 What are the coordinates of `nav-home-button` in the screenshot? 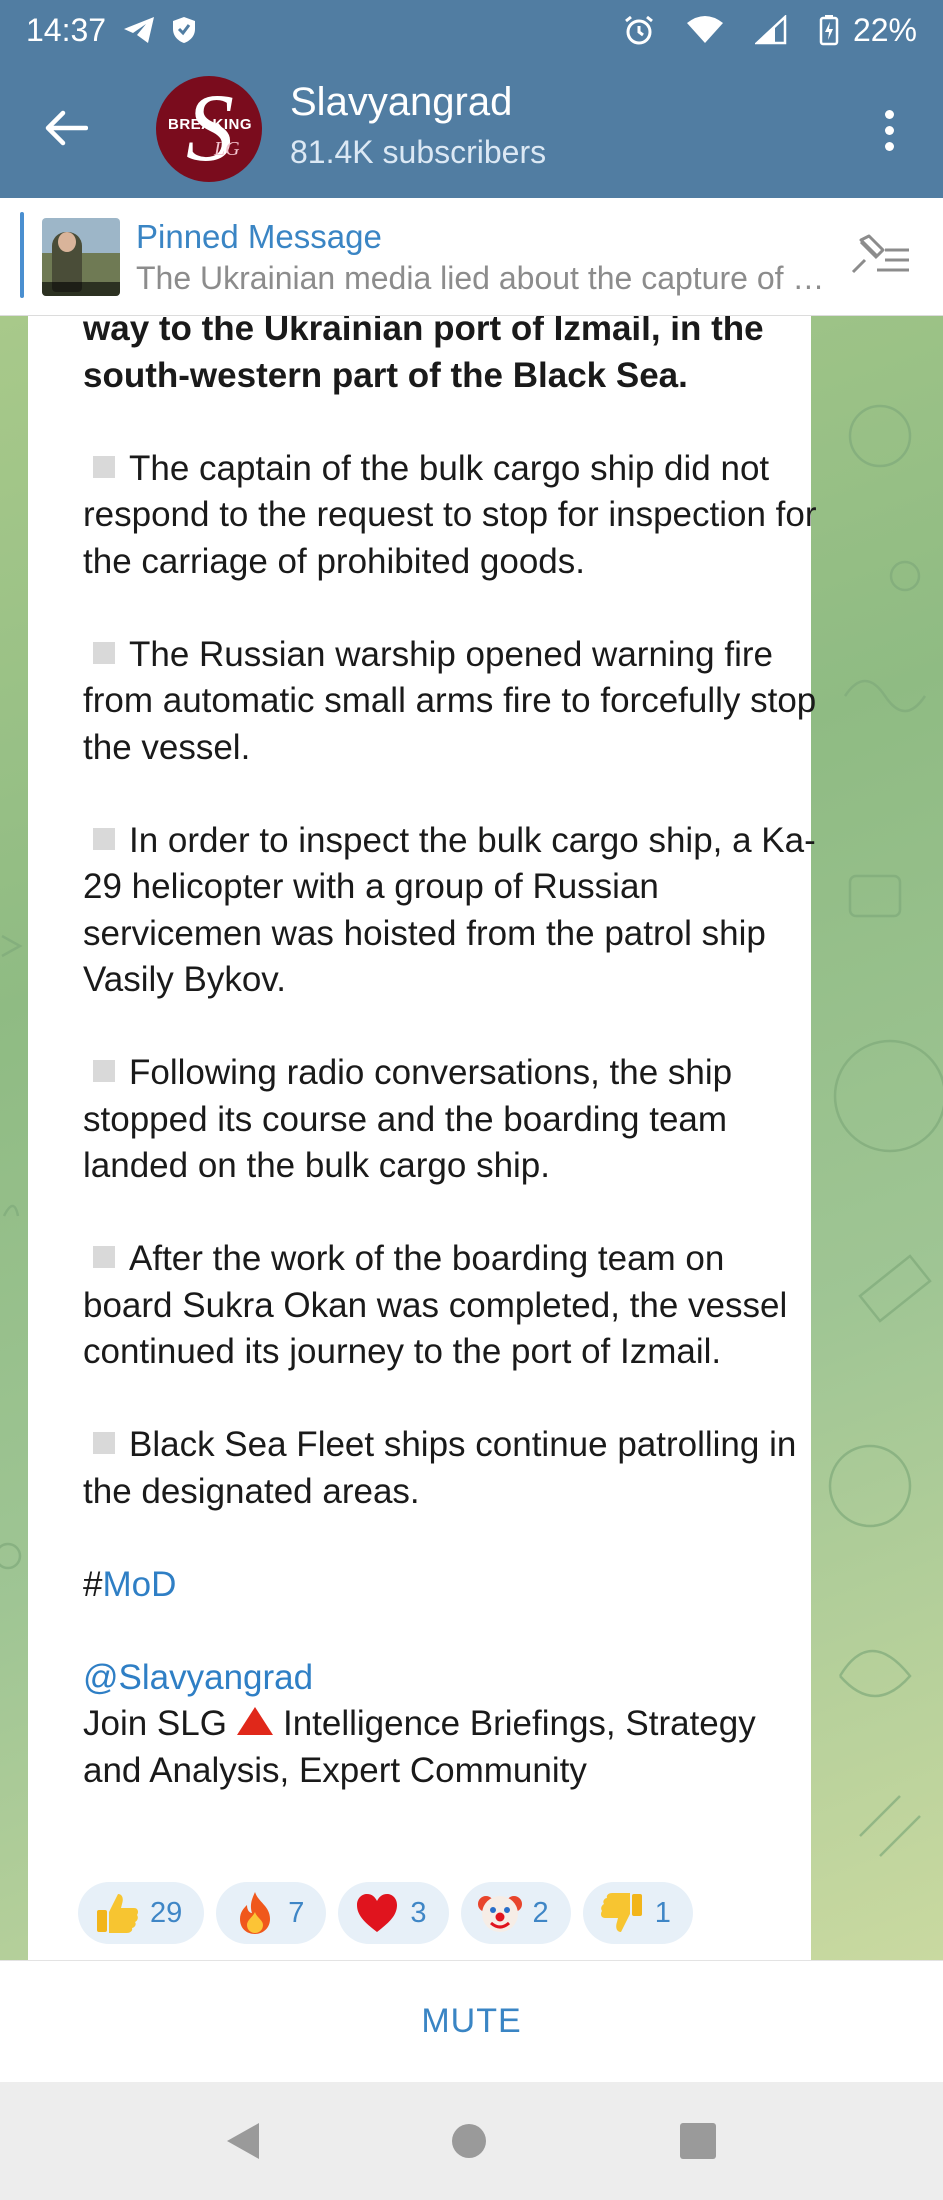 It's located at (469, 2141).